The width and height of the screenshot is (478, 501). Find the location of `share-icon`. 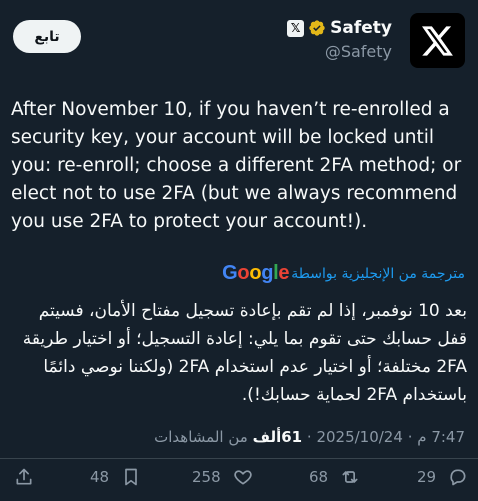

share-icon is located at coordinates (24, 476).